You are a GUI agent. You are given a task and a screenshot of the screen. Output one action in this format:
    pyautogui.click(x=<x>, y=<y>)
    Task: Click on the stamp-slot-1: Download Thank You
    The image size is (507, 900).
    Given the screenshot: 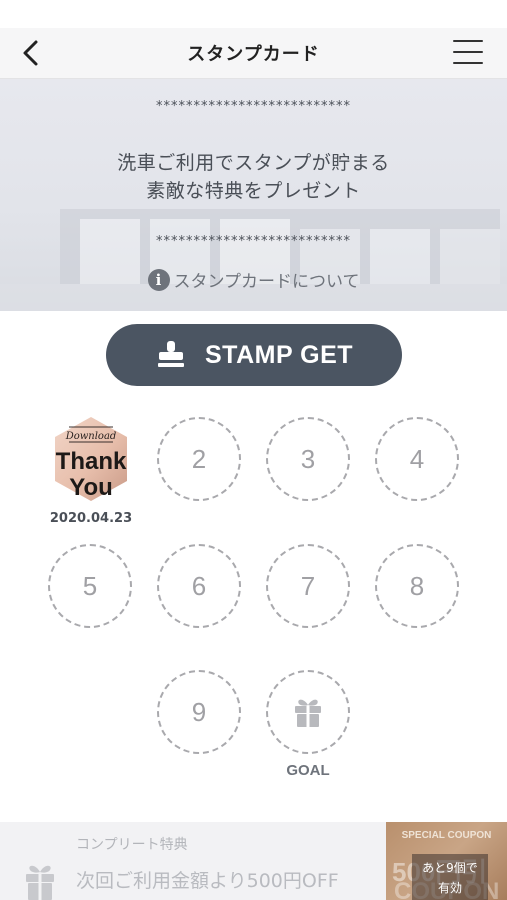 What is the action you would take?
    pyautogui.click(x=91, y=459)
    